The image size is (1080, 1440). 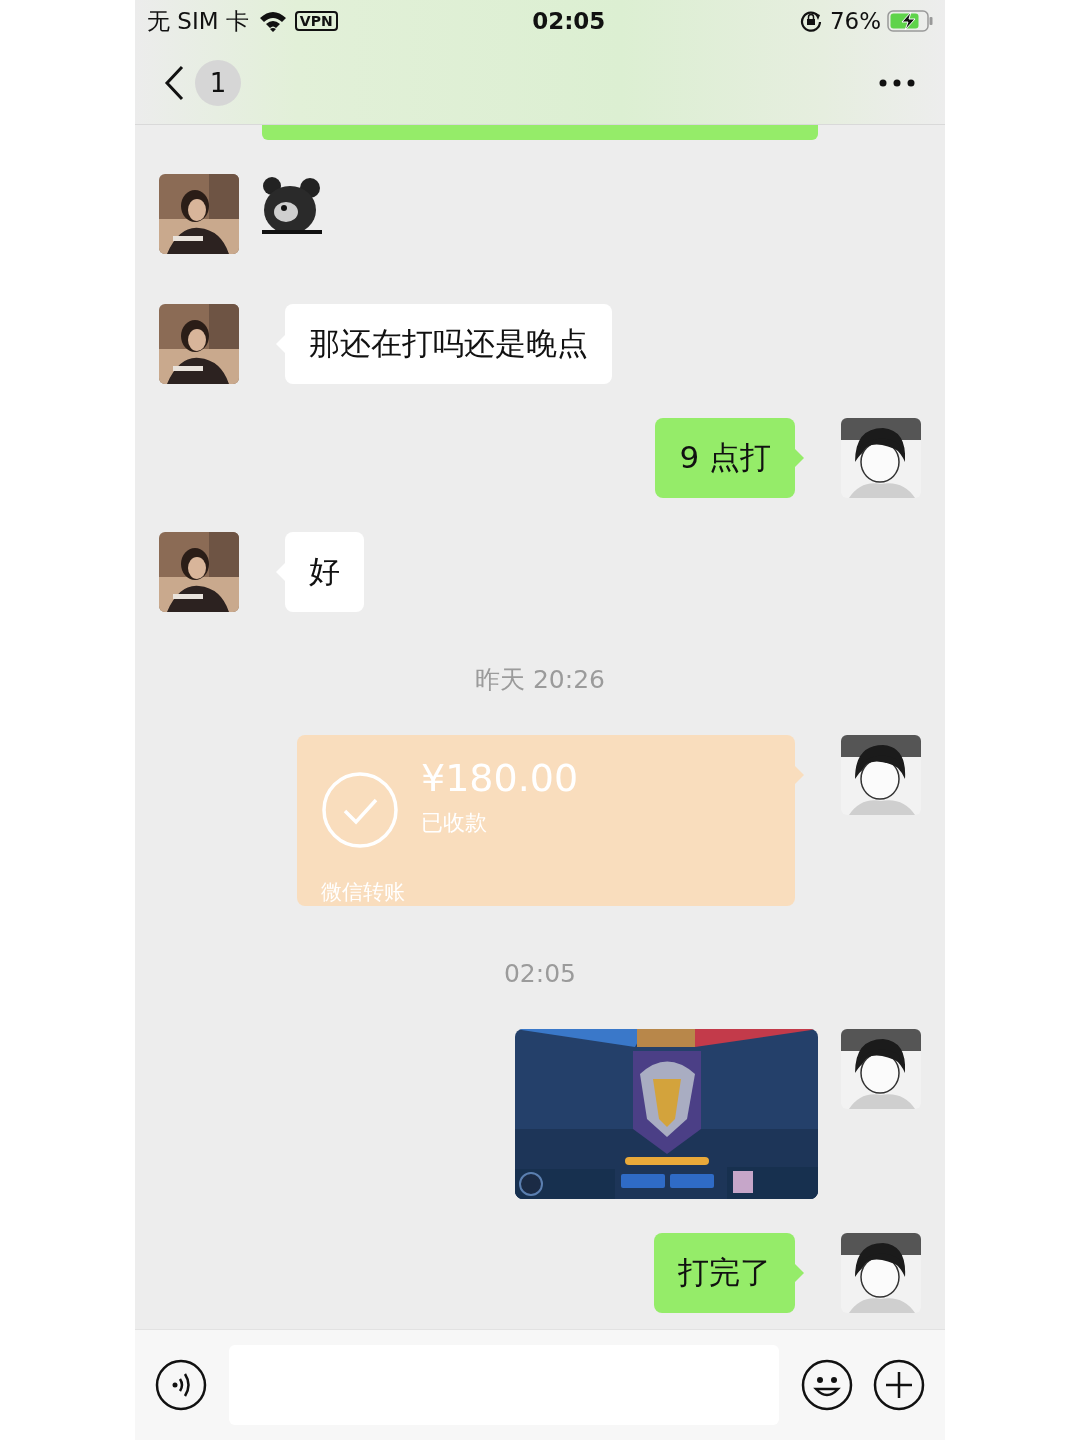 I want to click on timestamp: 02:05, so click(x=539, y=973).